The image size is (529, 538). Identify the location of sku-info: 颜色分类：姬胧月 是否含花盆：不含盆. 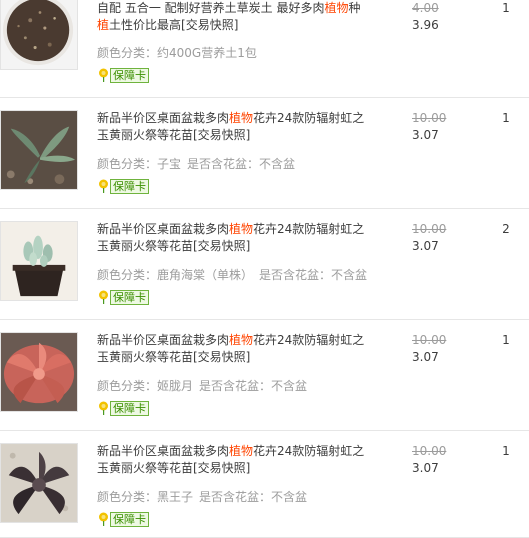
(202, 385).